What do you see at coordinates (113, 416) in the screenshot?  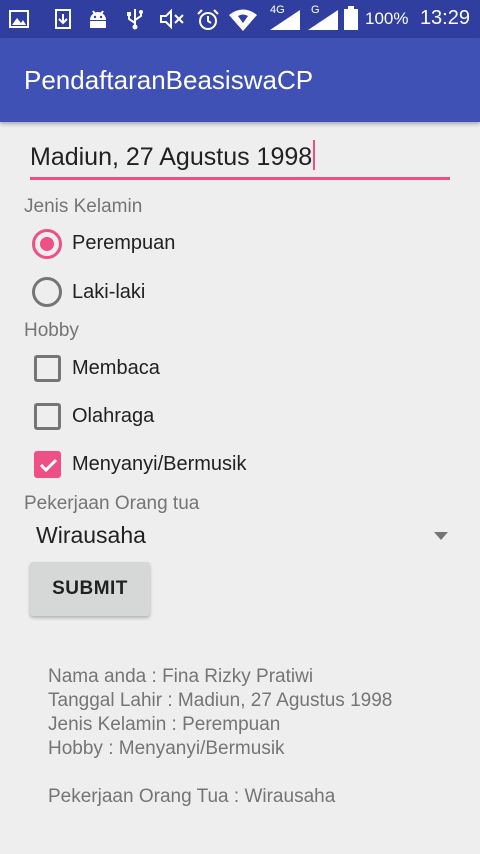 I see `checkbox-olahraga-label: Olahraga` at bounding box center [113, 416].